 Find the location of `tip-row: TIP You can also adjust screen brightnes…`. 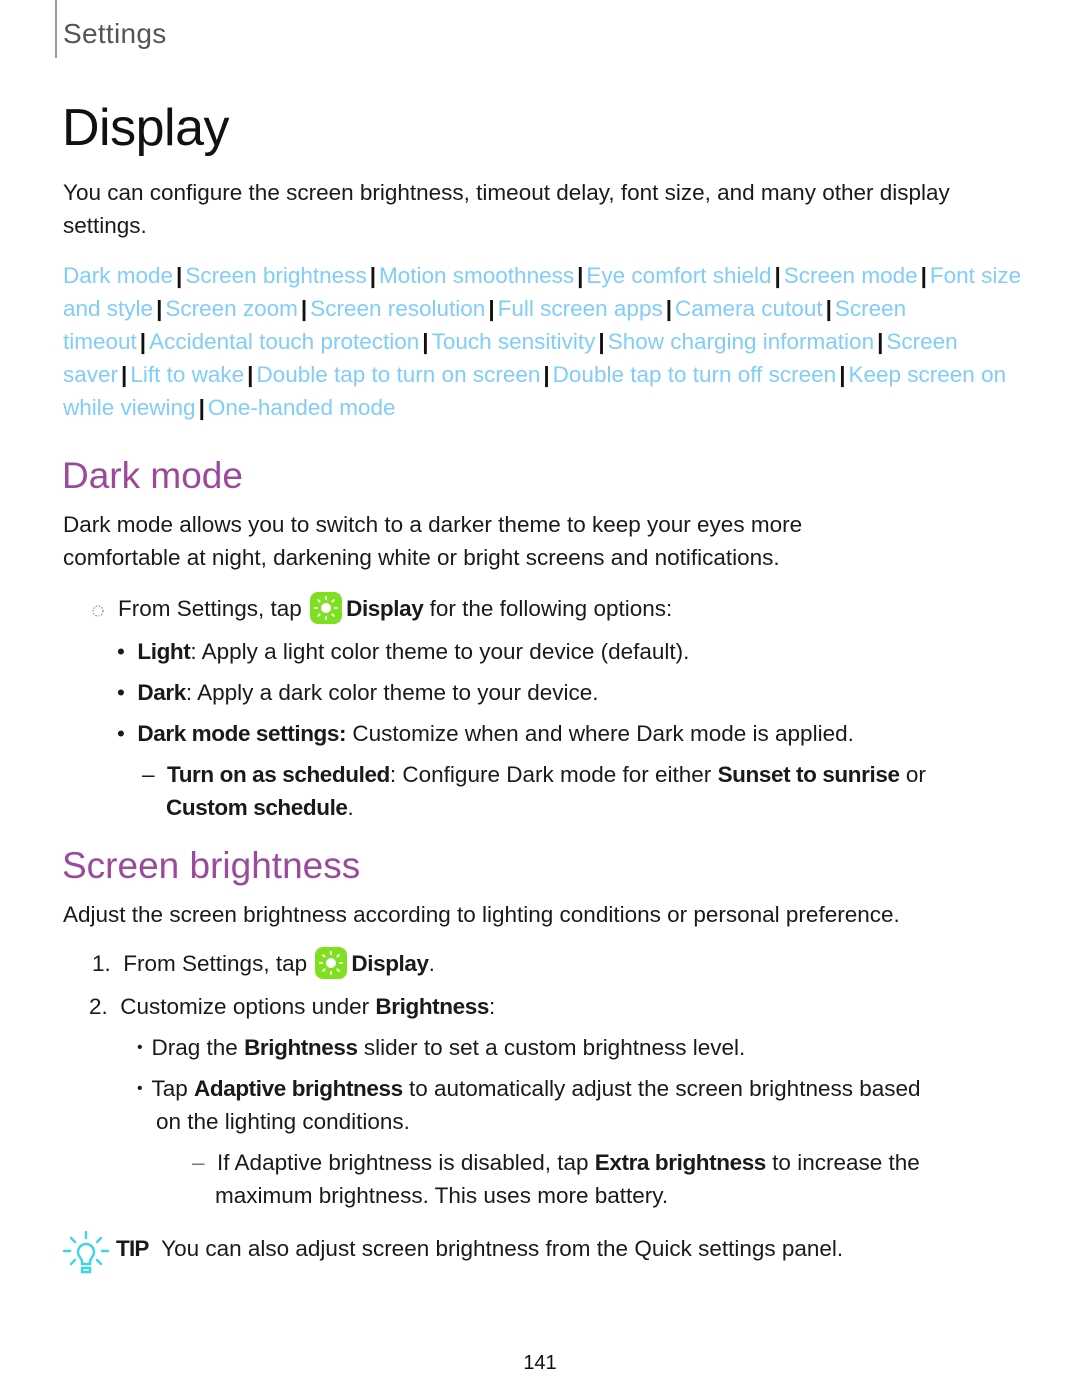

tip-row: TIP You can also adjust screen brightnes… is located at coordinates (479, 1248).